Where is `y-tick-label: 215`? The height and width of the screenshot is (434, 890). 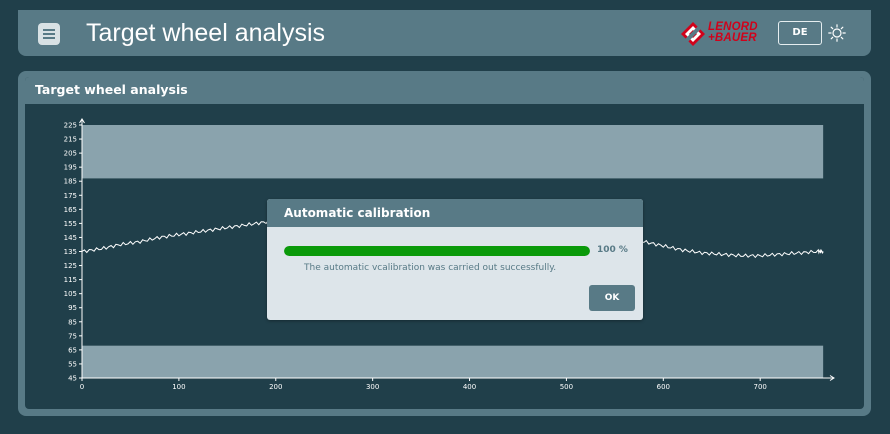
y-tick-label: 215 is located at coordinates (70, 140).